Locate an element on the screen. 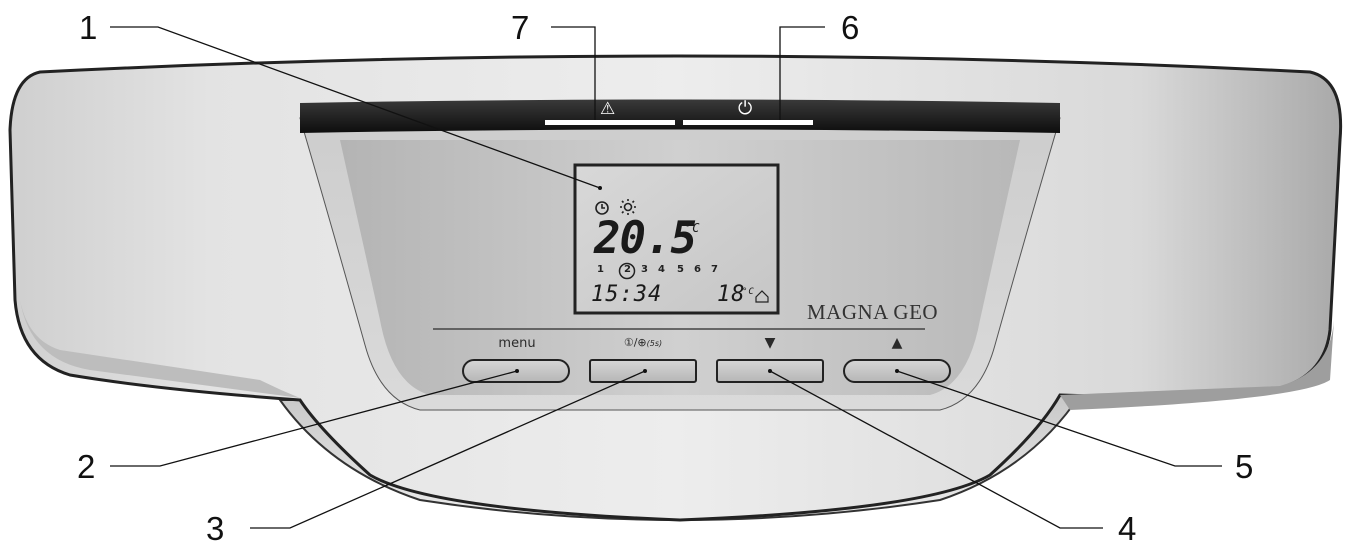  alarm-triangle-icon: ⚠ is located at coordinates (608, 109).